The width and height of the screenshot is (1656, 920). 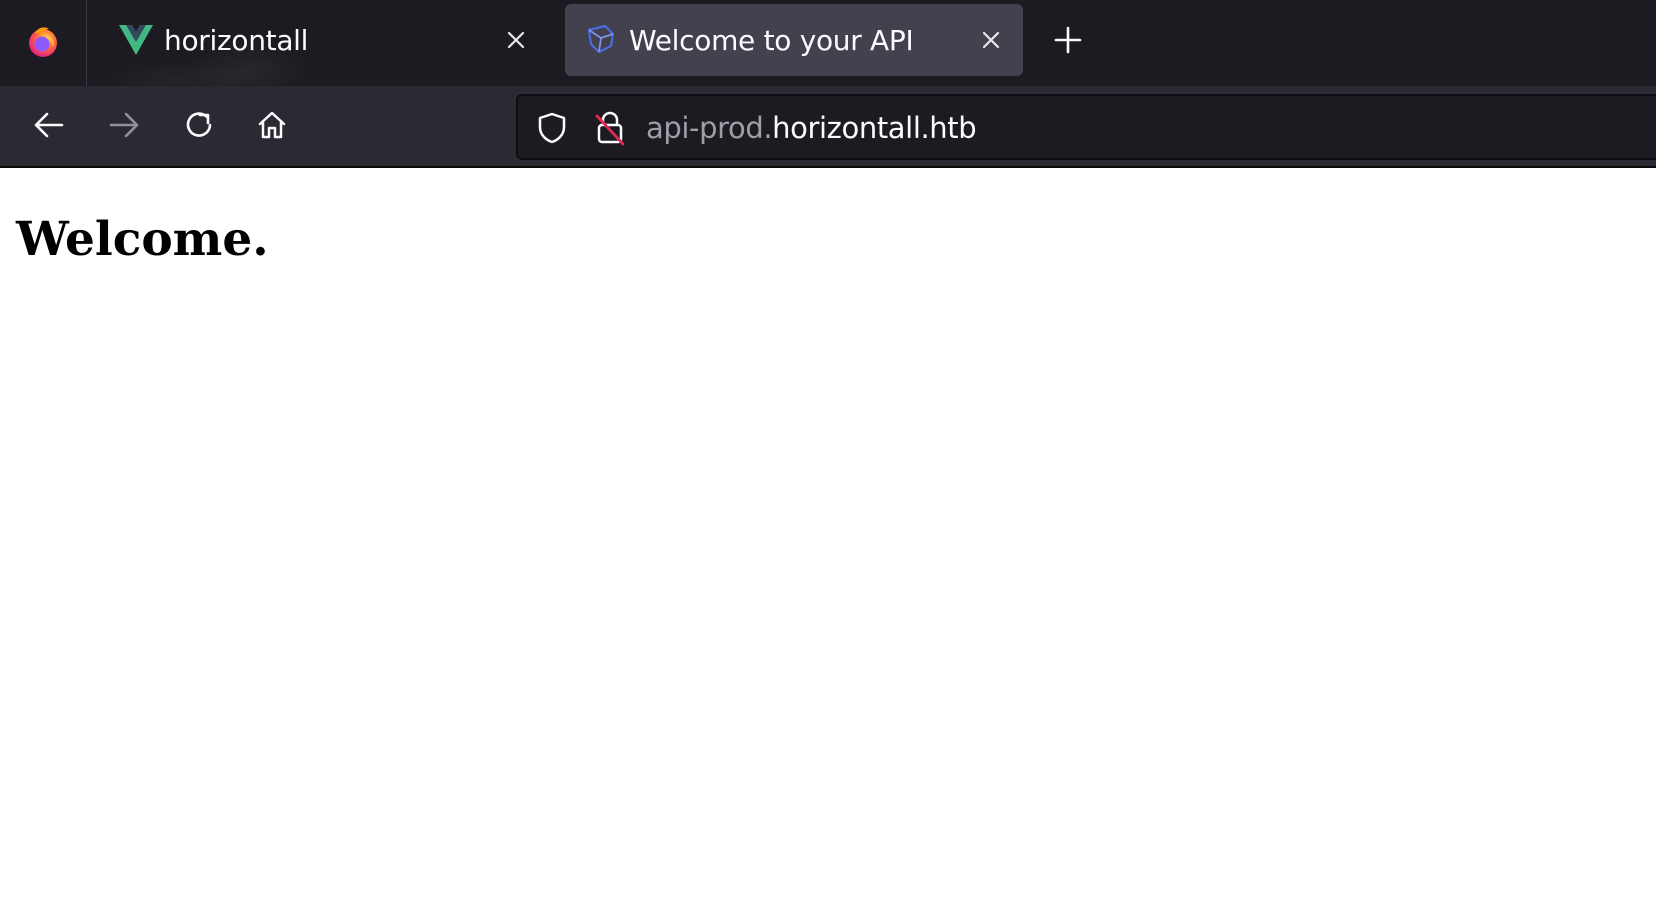 I want to click on tab-welcome-to-your-api: Welcome to your API, so click(x=794, y=40).